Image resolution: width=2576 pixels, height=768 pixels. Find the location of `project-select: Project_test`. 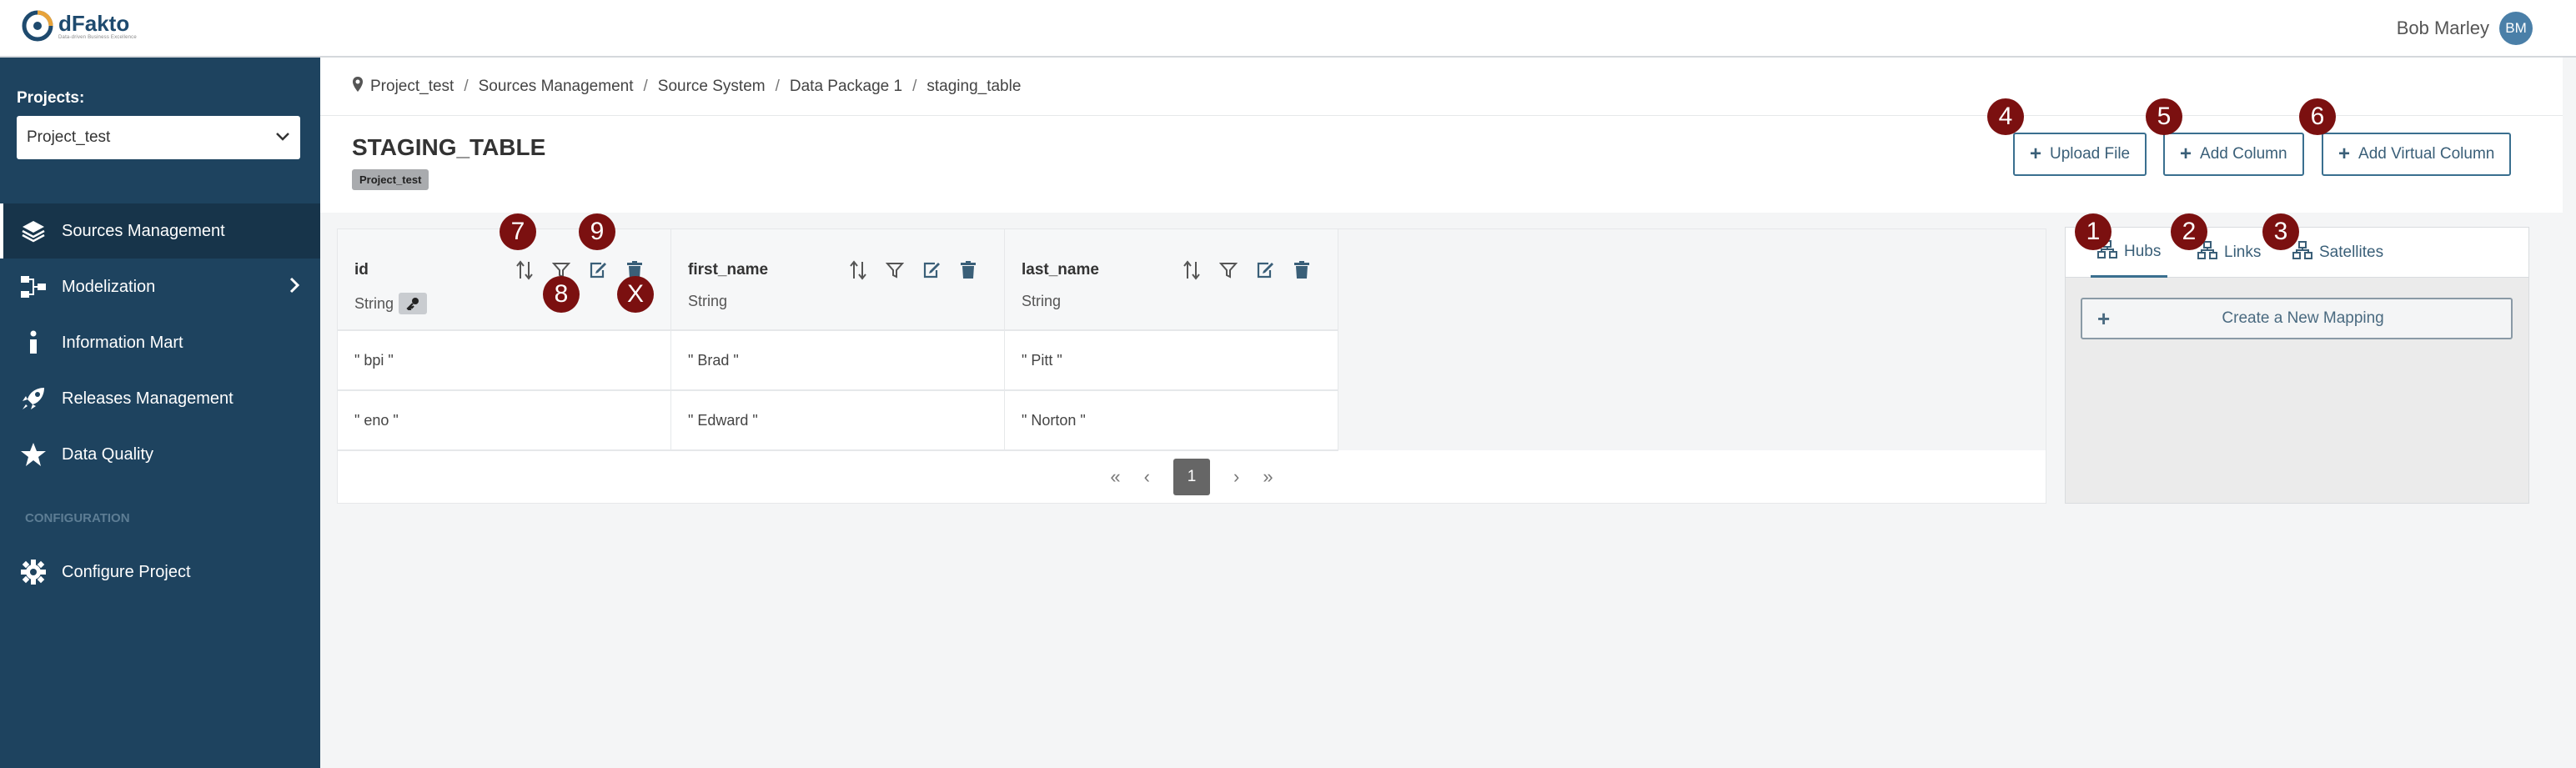

project-select: Project_test is located at coordinates (158, 137).